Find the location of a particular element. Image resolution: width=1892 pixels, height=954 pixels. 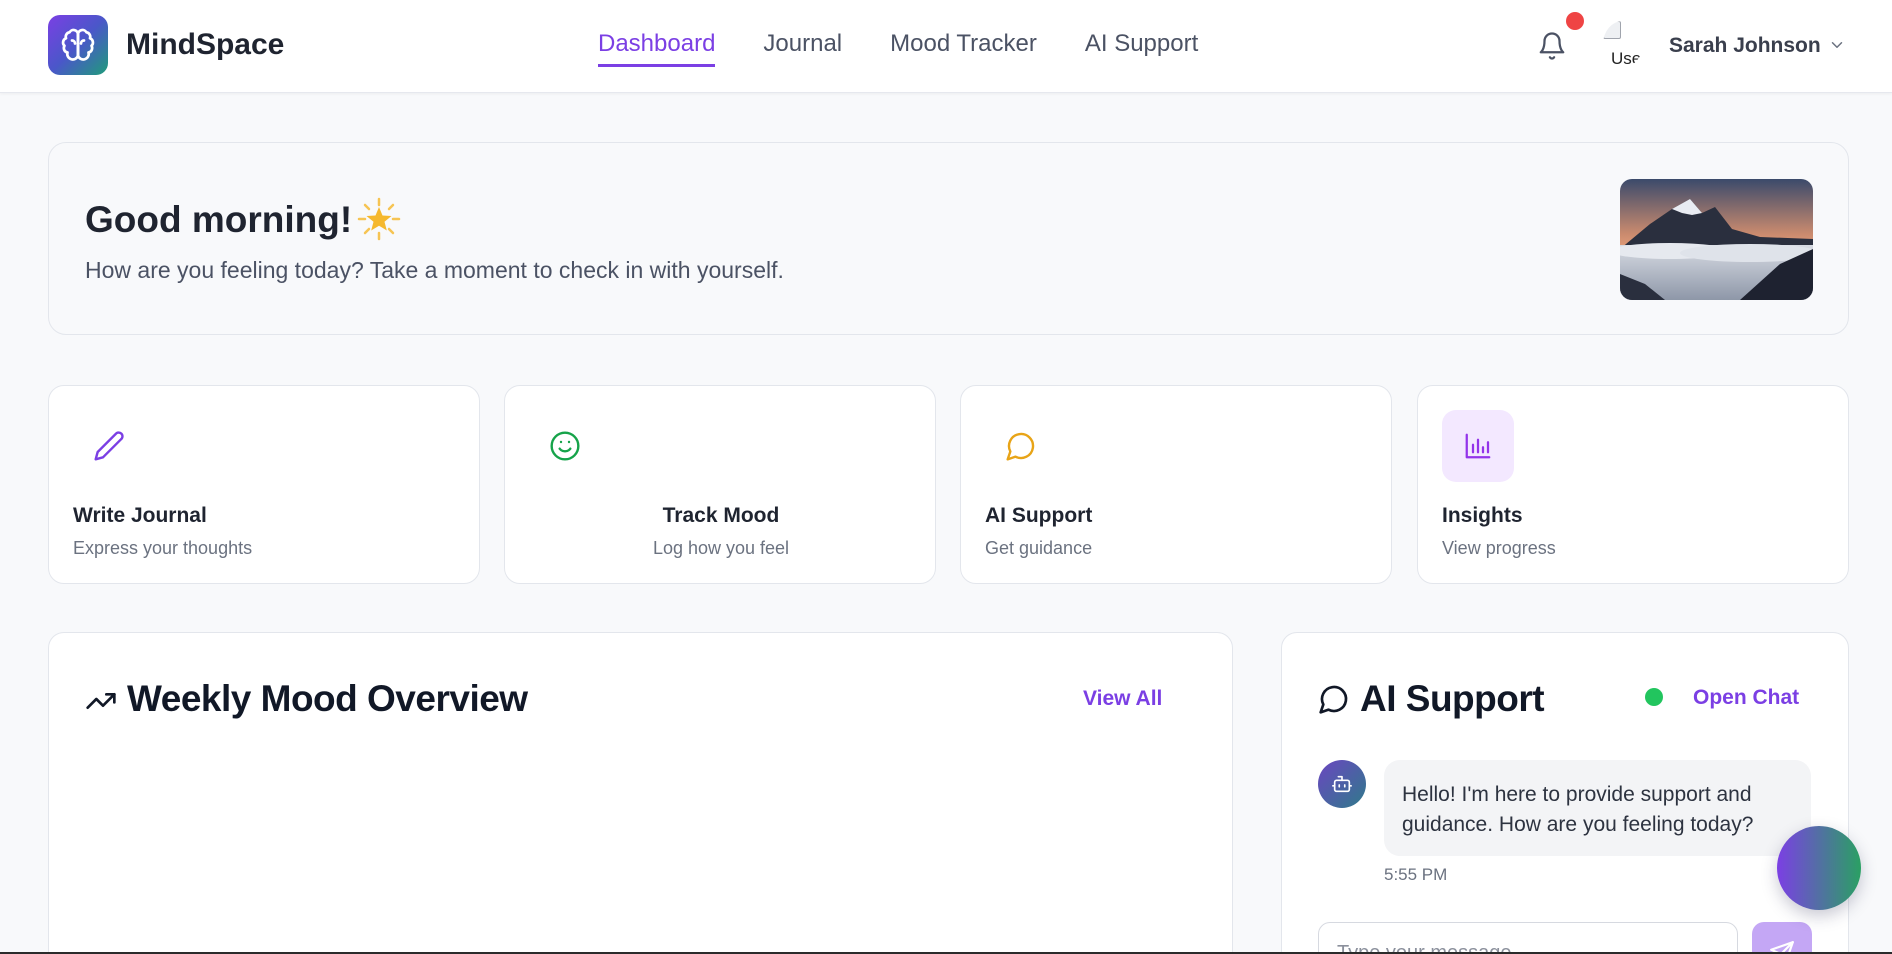

quick-action-subtitle: Express your thoughts is located at coordinates (163, 548).